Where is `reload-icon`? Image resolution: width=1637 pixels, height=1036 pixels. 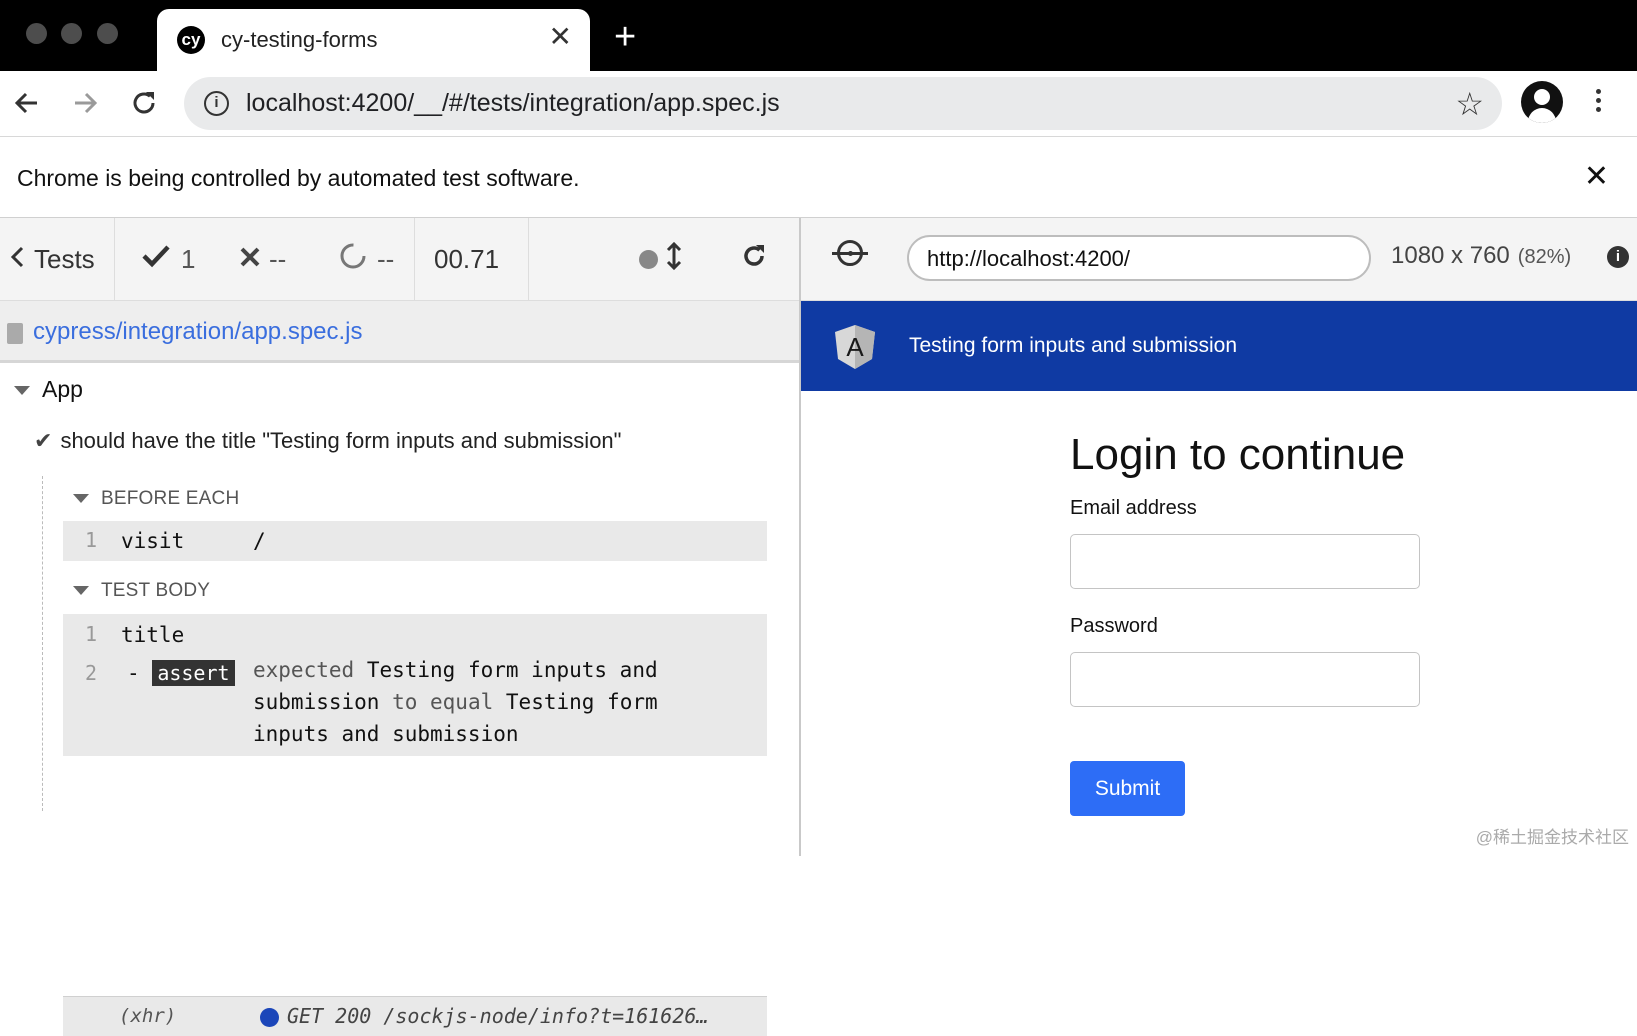 reload-icon is located at coordinates (144, 103).